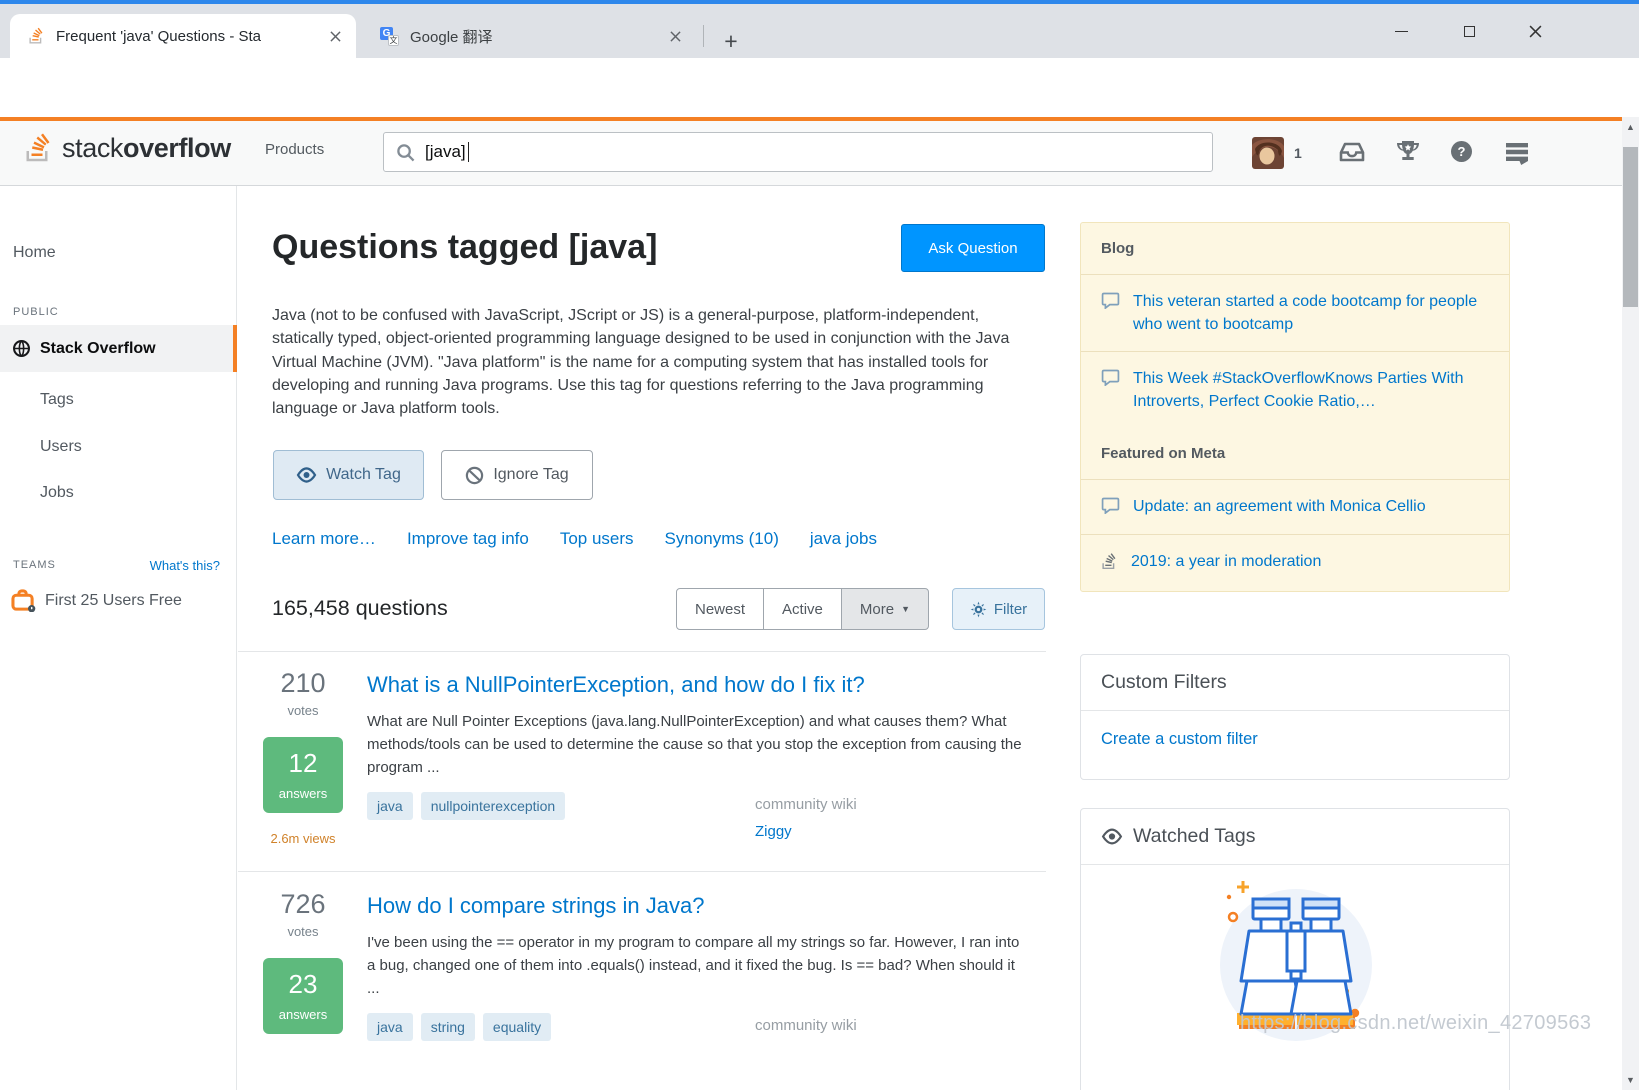 The height and width of the screenshot is (1090, 1639). What do you see at coordinates (978, 609) in the screenshot?
I see `gear-icon` at bounding box center [978, 609].